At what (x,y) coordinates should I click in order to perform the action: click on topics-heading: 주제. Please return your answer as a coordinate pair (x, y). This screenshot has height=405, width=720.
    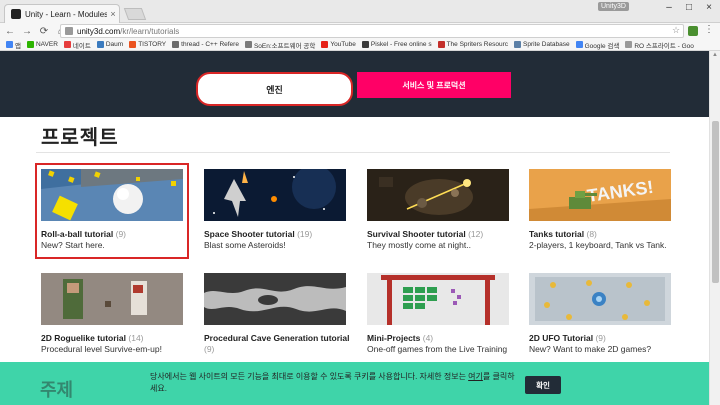
    Looking at the image, I should click on (57, 390).